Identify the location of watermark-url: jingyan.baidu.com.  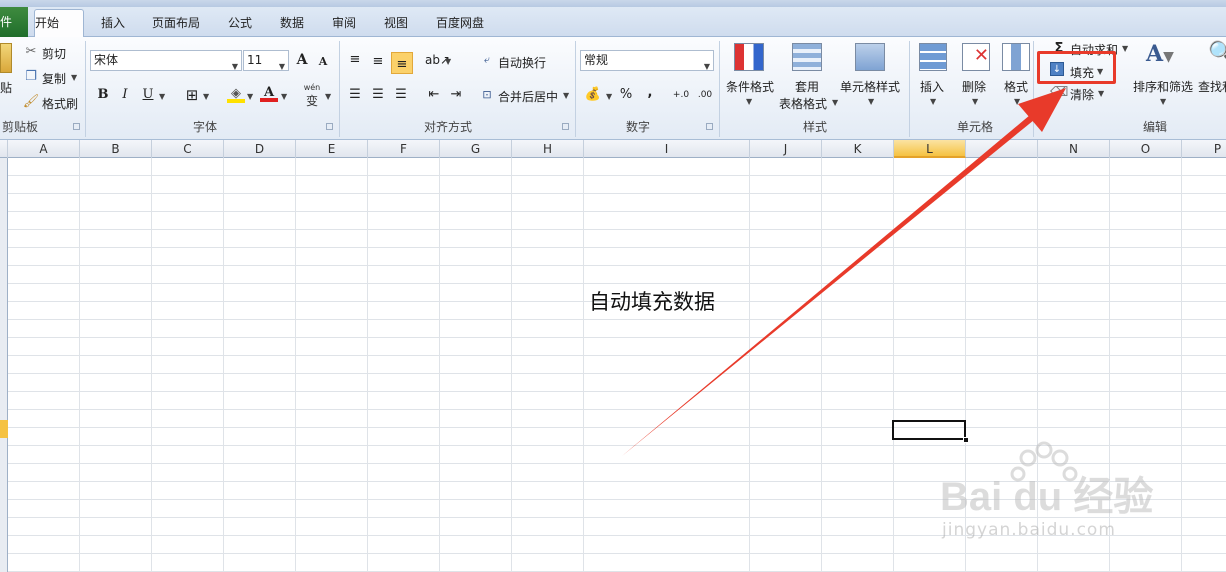
(1029, 530).